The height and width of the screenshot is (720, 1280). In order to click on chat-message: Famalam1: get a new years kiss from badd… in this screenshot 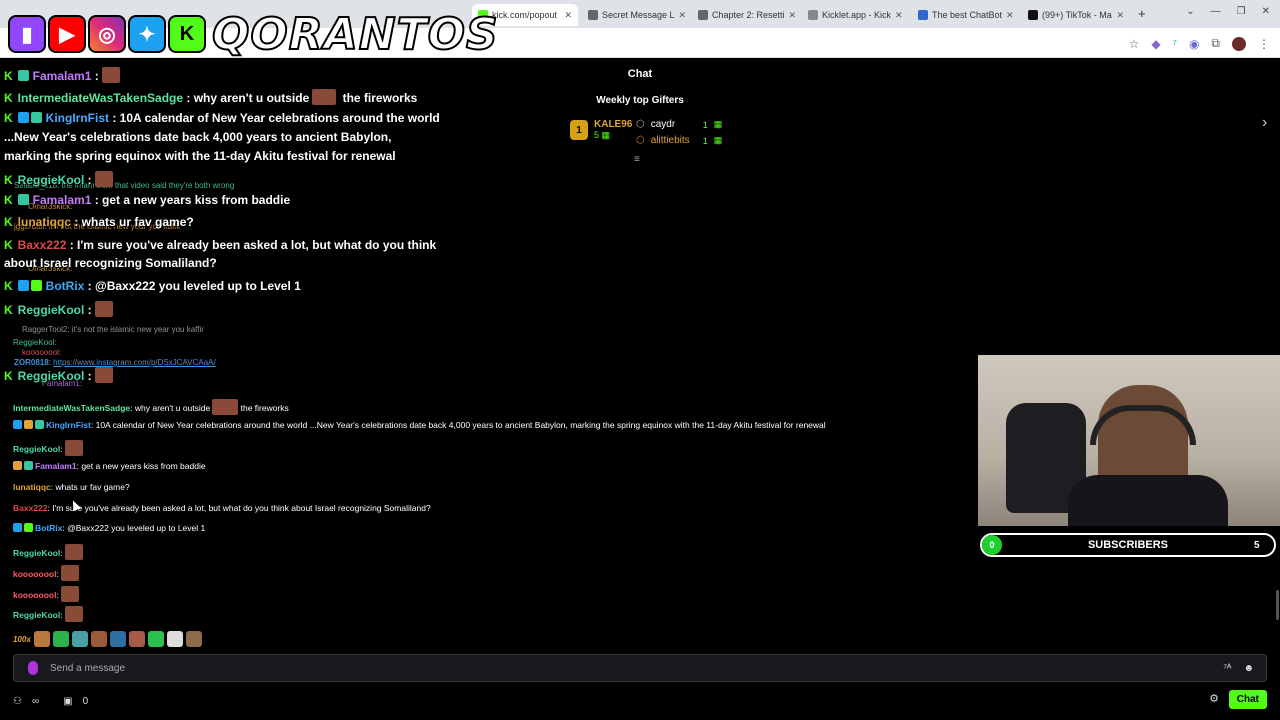, I will do `click(109, 466)`.